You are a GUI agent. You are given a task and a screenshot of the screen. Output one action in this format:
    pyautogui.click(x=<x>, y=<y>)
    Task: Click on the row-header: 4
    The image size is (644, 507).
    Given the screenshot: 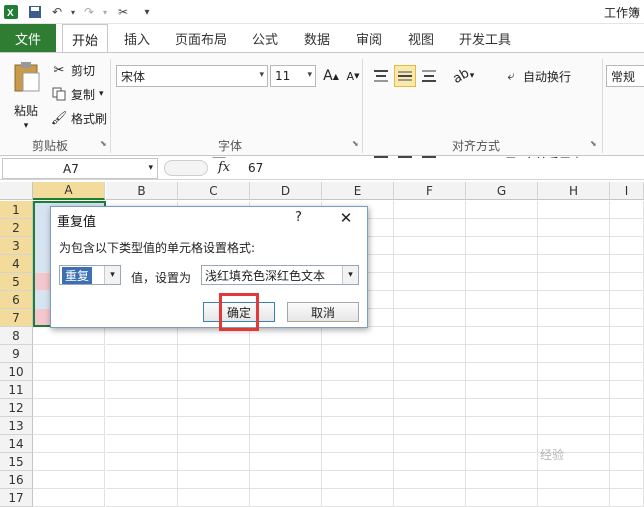 What is the action you would take?
    pyautogui.click(x=16, y=264)
    